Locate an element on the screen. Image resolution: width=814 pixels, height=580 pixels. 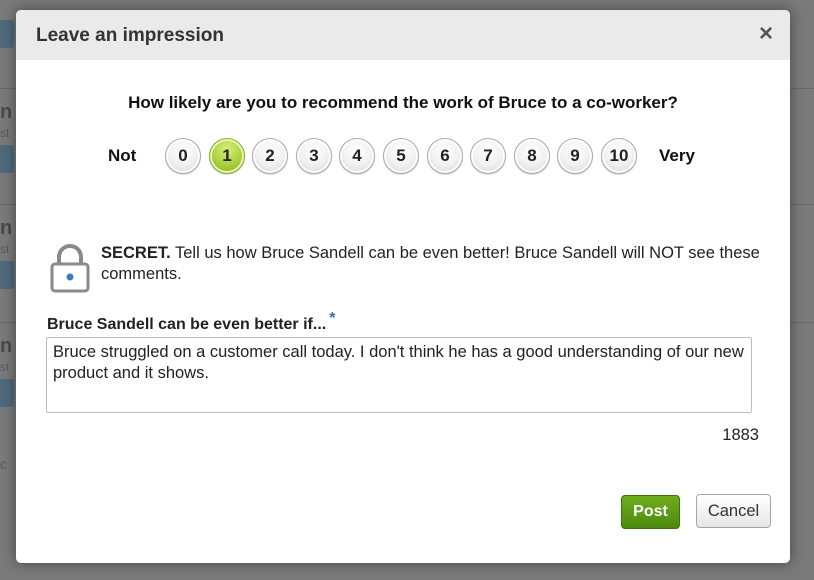
rating-option-2: 2 is located at coordinates (270, 156).